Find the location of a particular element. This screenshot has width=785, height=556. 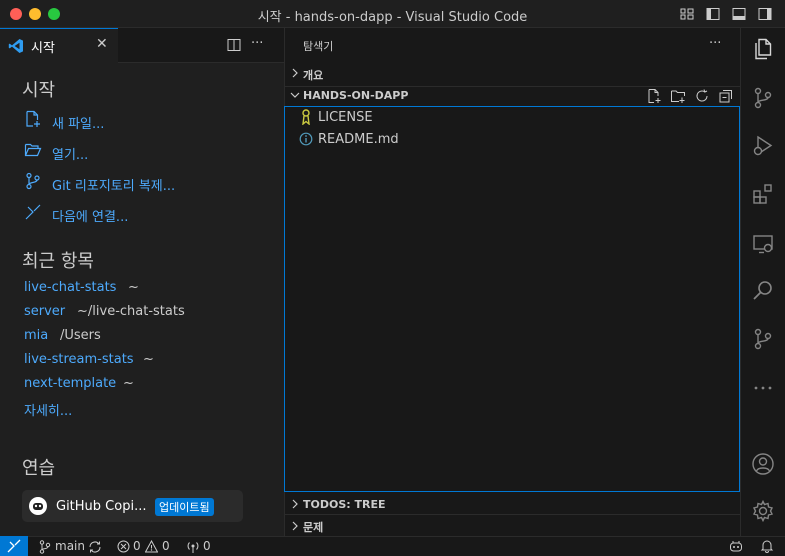

new-folder-icon is located at coordinates (678, 96).